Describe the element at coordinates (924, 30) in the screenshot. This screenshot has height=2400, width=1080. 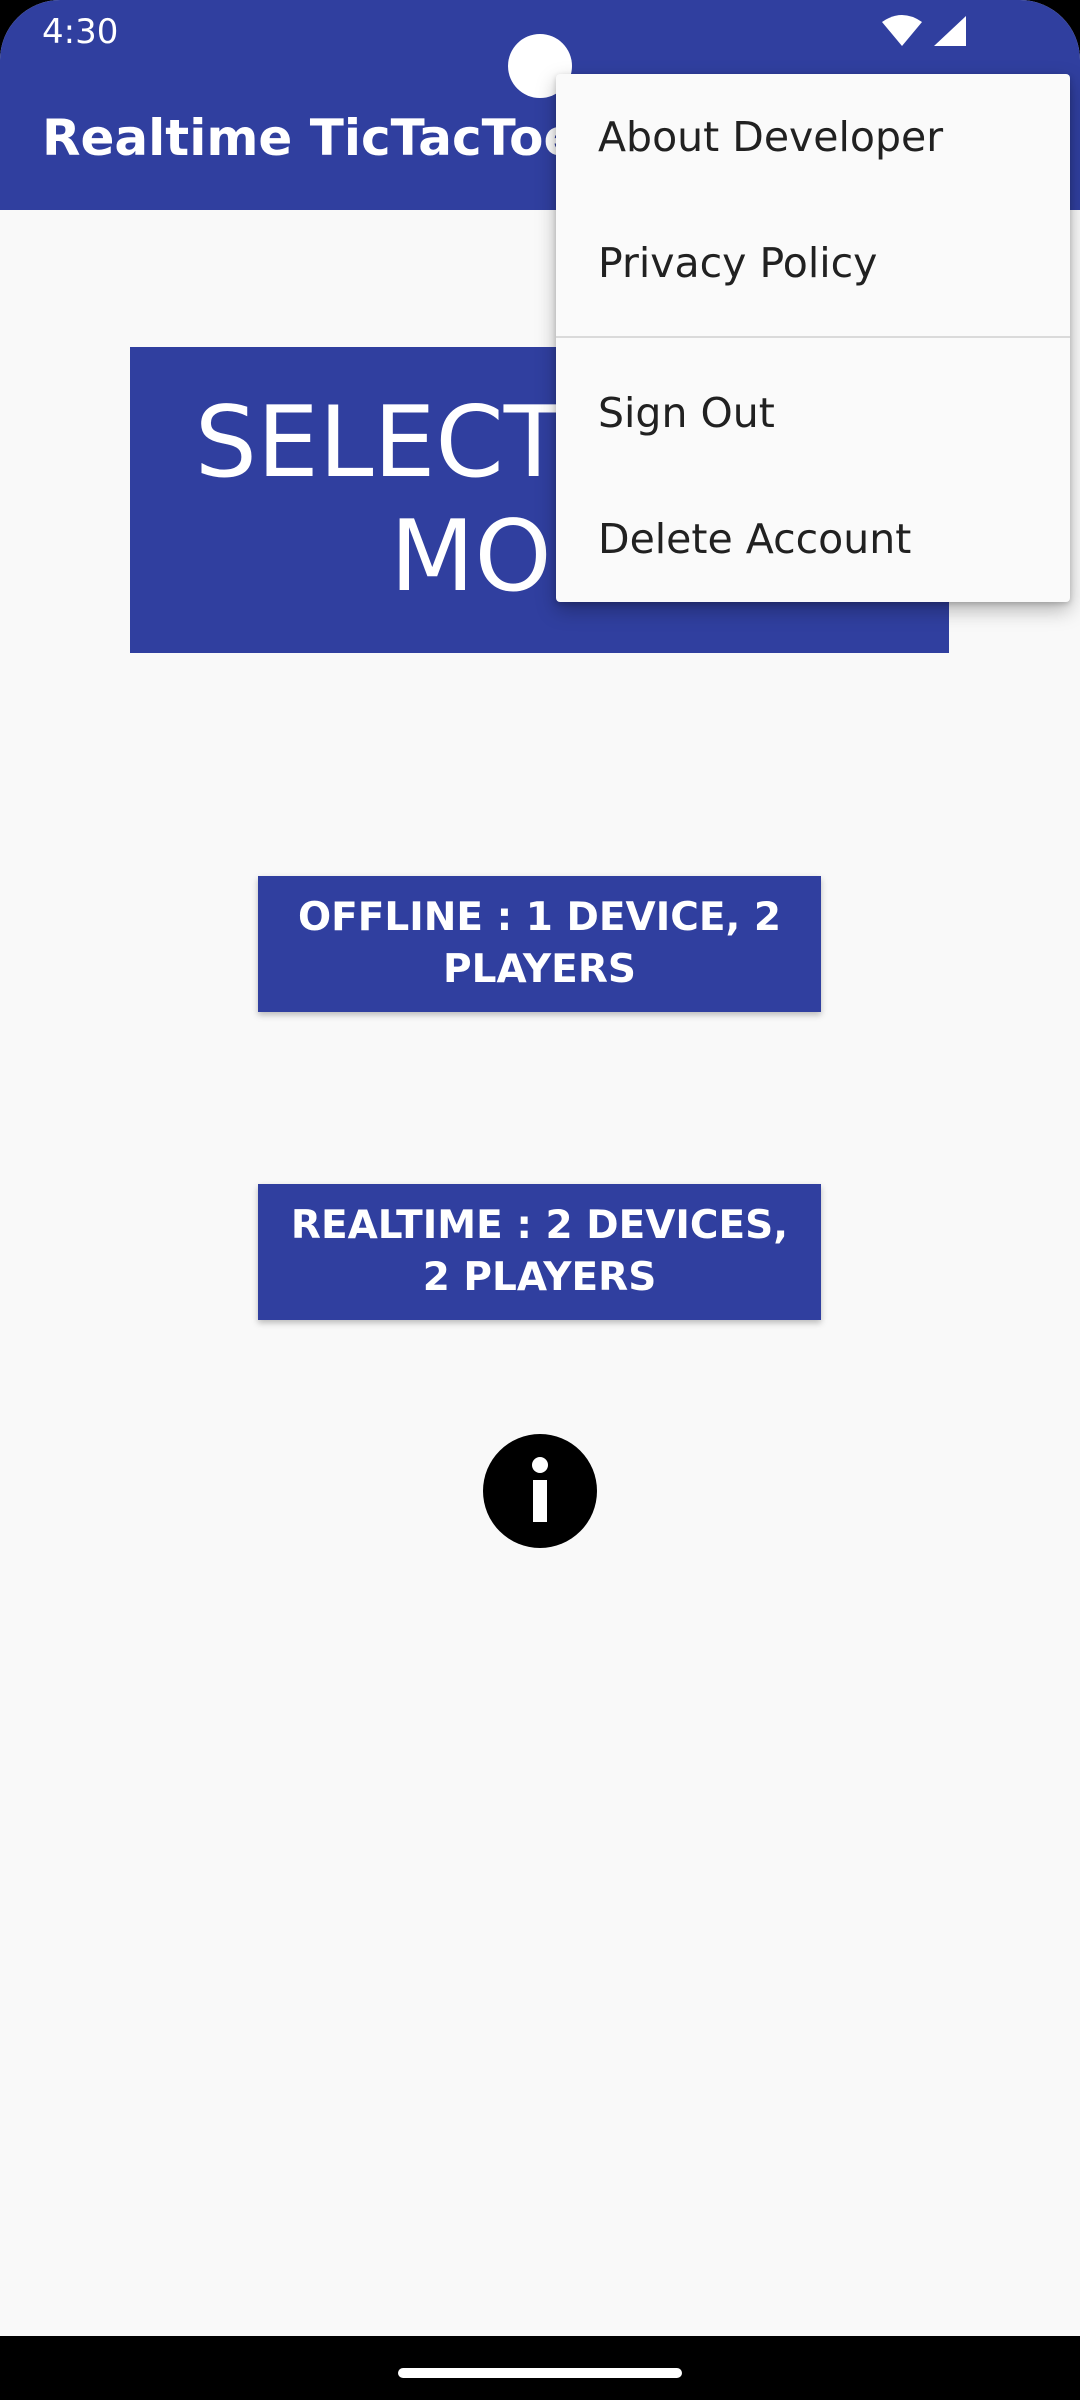
I see `status-icons` at that location.